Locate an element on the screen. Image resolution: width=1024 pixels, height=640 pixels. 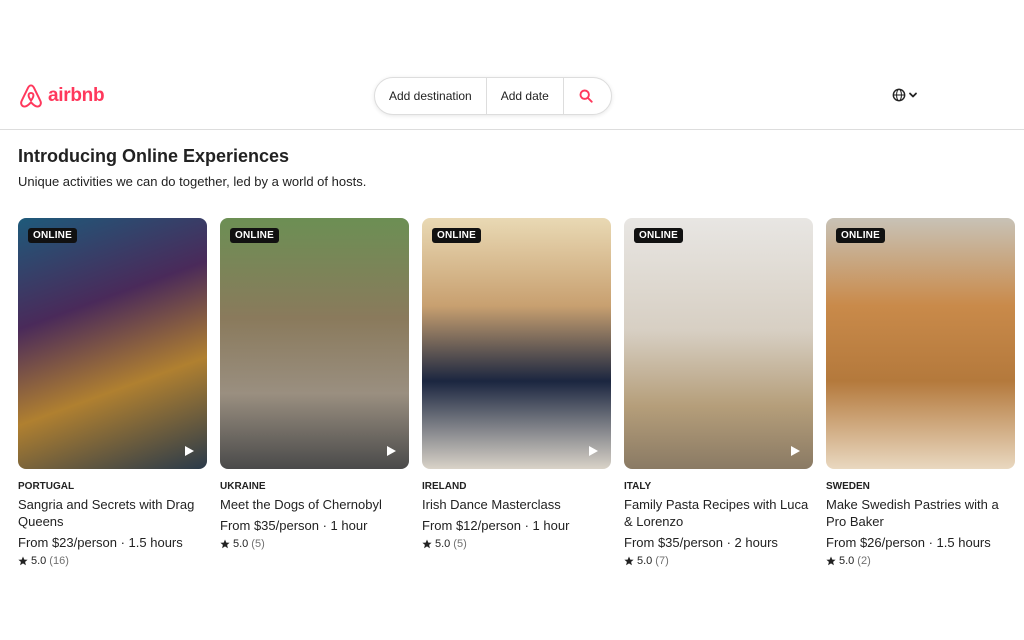
search-bar: Add destination Add date is located at coordinates (493, 96).